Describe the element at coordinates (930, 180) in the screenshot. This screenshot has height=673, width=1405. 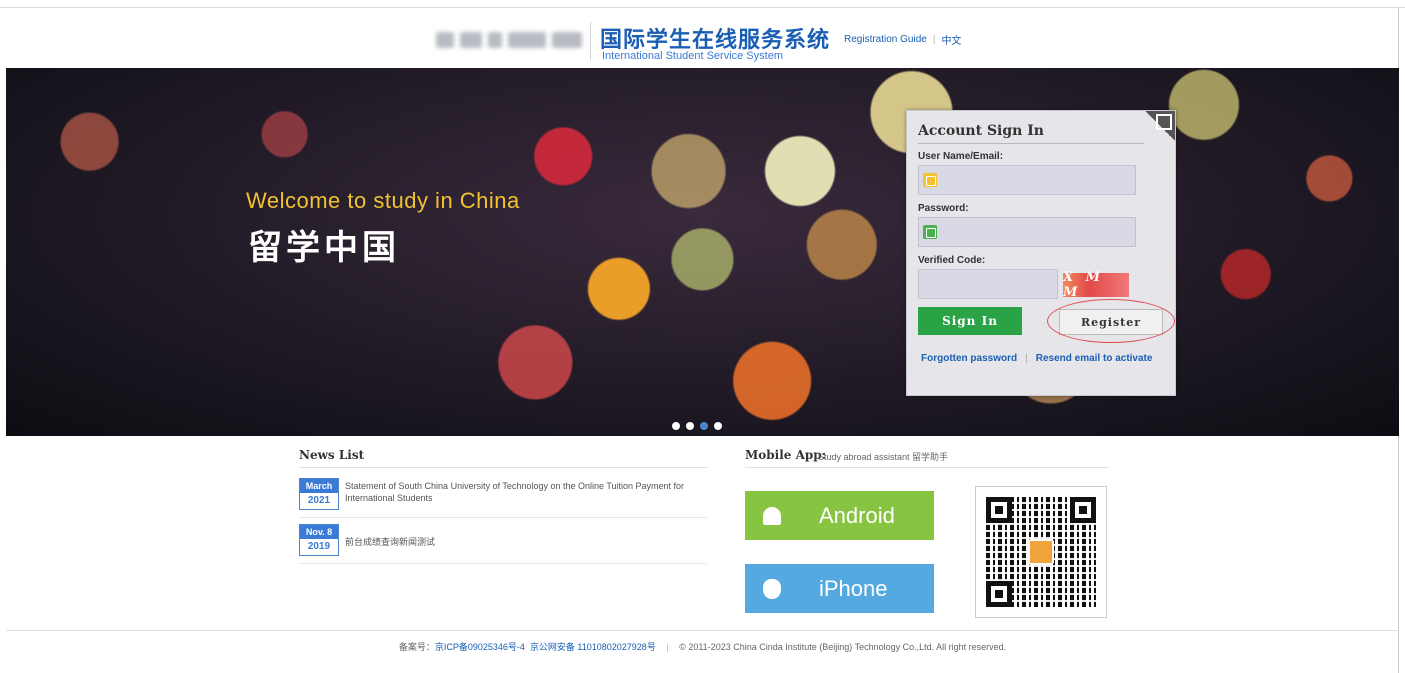
I see `user-icon` at that location.